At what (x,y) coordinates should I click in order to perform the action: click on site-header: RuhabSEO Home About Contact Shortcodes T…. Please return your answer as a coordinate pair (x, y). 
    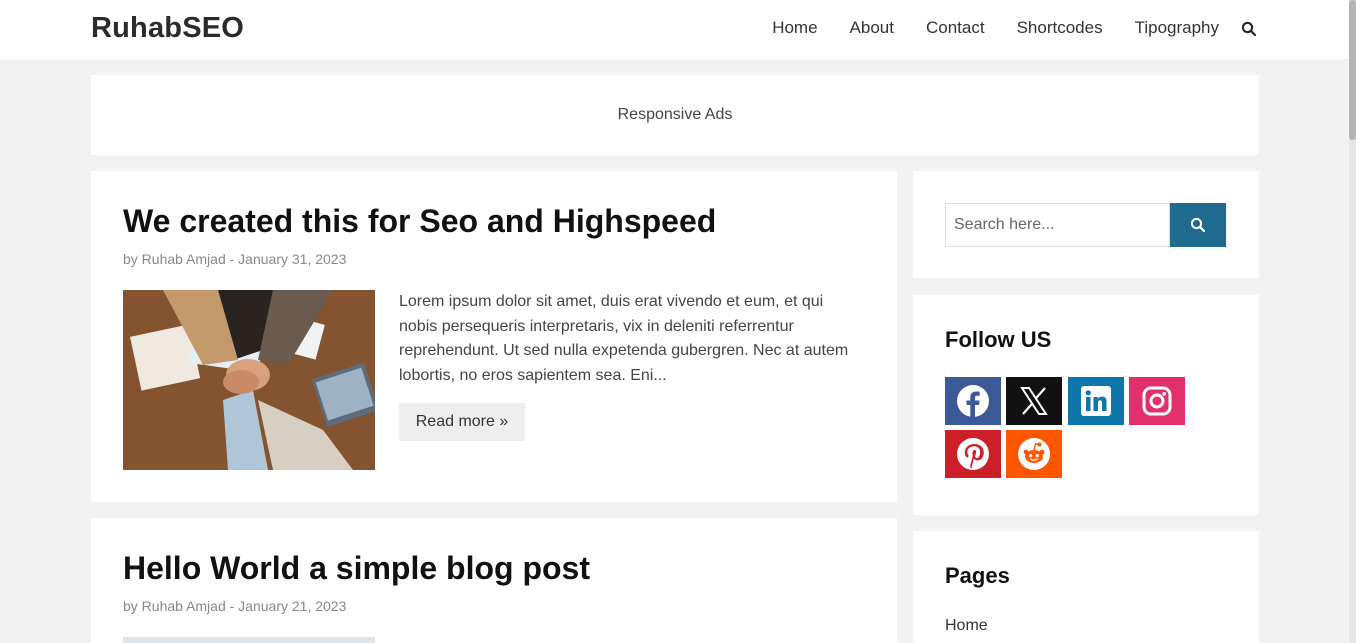
    Looking at the image, I should click on (674, 29).